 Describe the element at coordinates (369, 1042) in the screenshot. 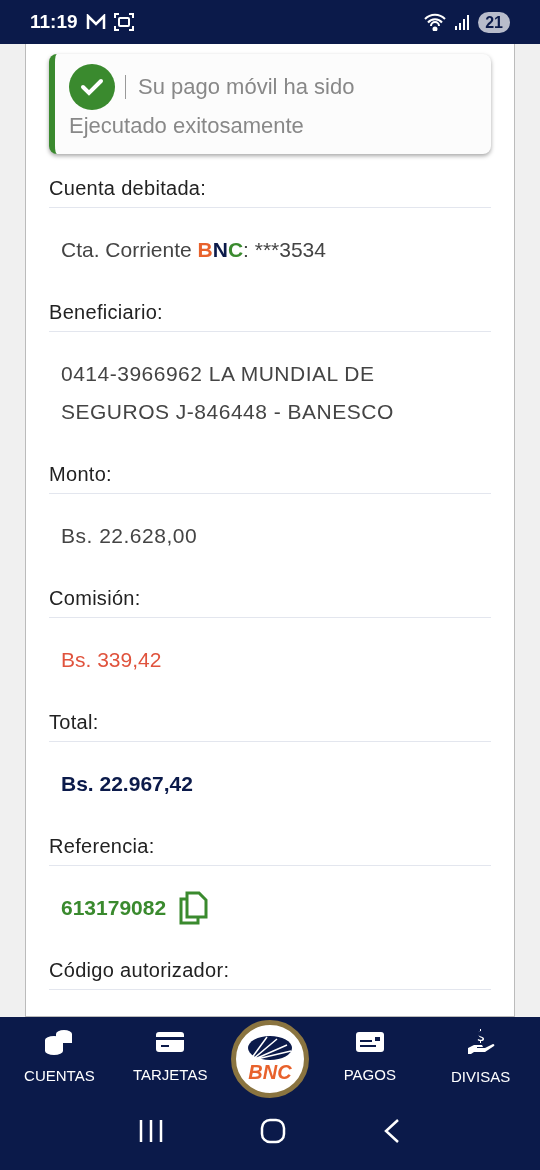

I see `id-card-icon` at that location.